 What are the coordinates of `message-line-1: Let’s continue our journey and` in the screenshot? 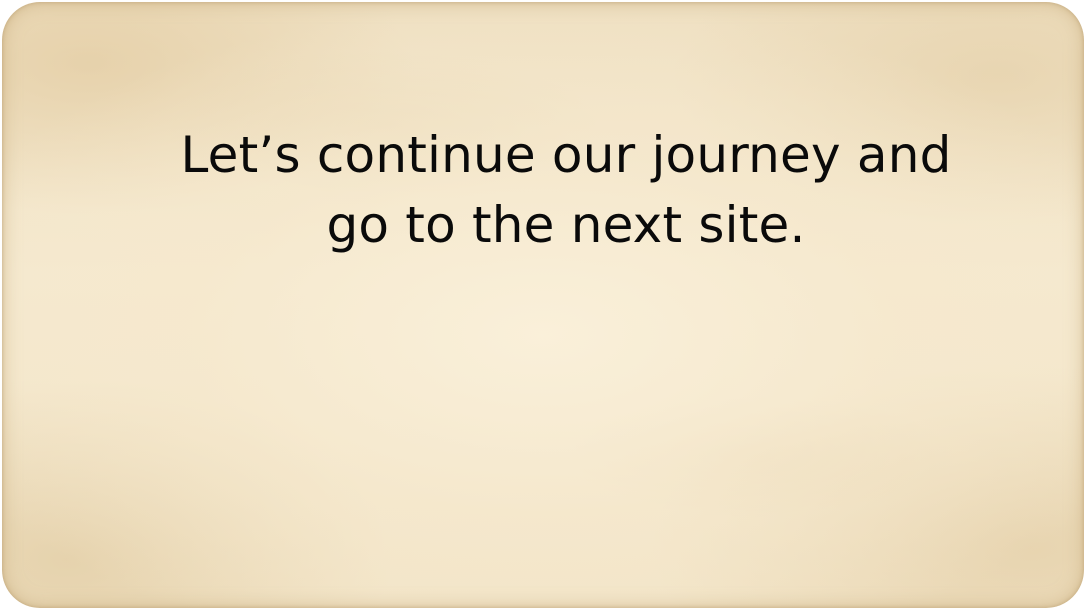 It's located at (566, 155).